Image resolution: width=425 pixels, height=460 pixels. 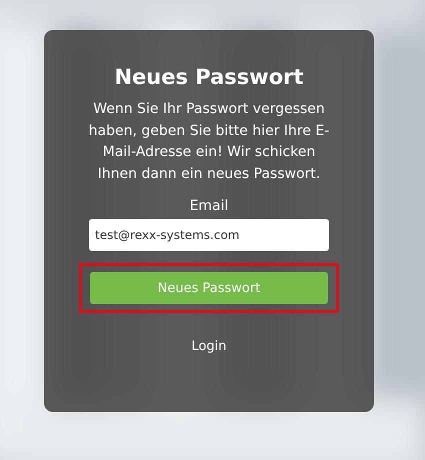 What do you see at coordinates (209, 235) in the screenshot?
I see `email-field: test@rexx-systems.com` at bounding box center [209, 235].